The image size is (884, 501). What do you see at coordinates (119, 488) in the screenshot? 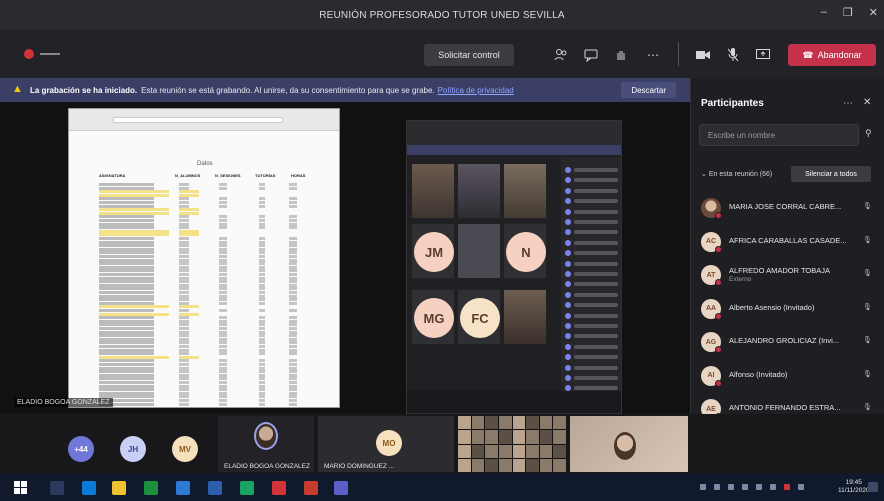
I see `file-explorer-icon` at bounding box center [119, 488].